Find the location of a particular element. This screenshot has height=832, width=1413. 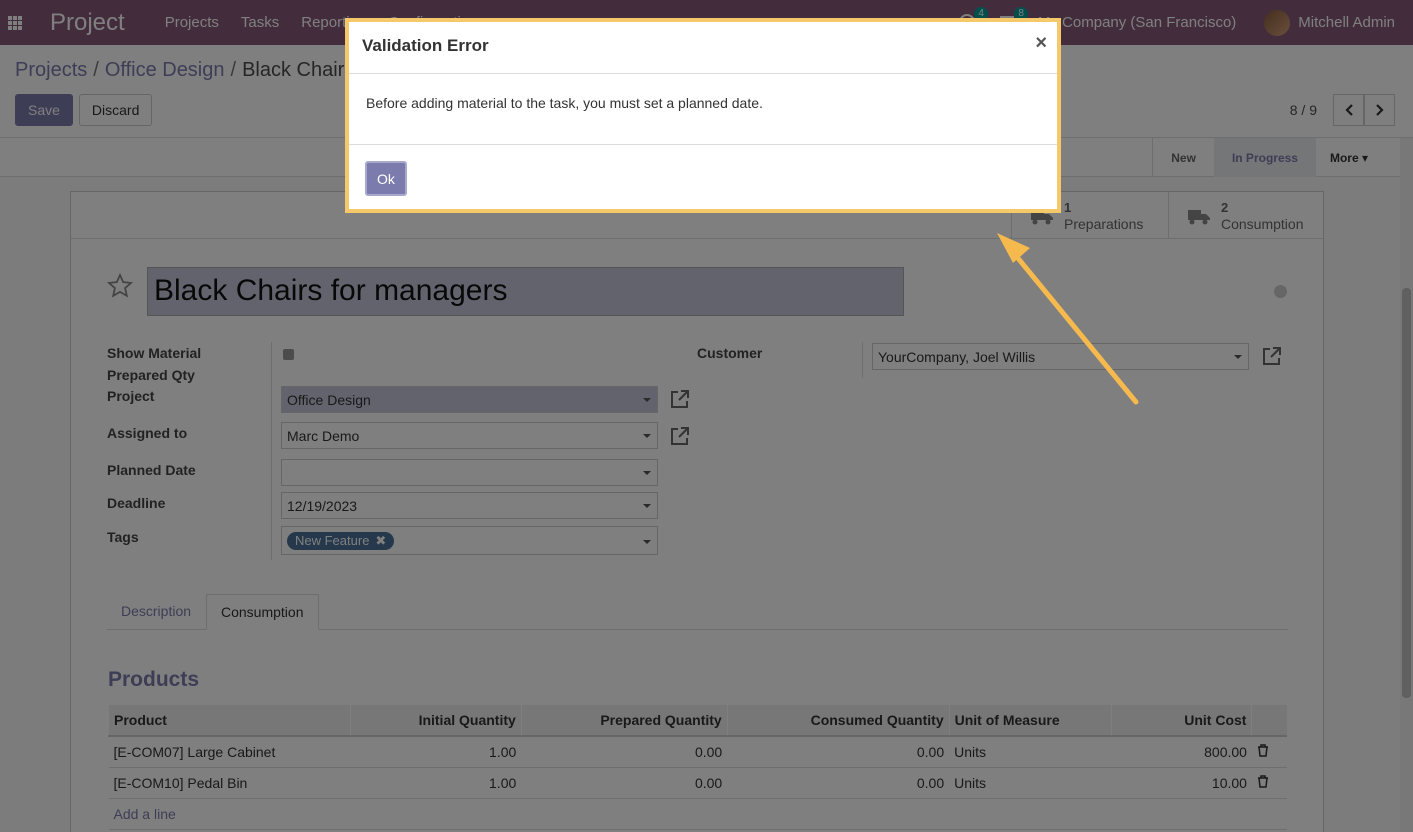

dialog-header: Validation Error × is located at coordinates (703, 48).